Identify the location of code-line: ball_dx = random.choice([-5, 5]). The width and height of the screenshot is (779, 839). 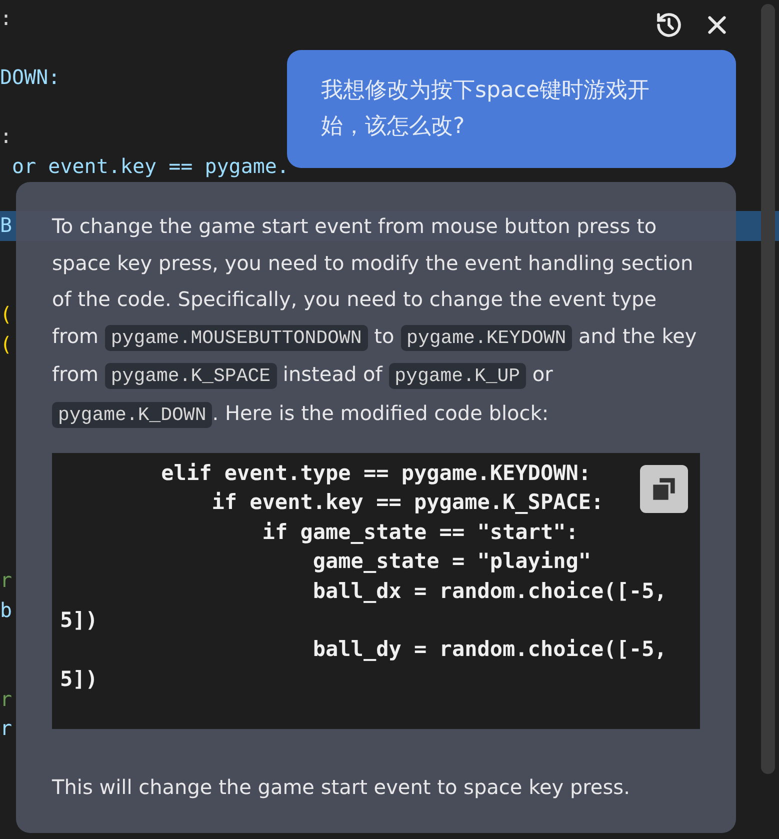
(364, 606).